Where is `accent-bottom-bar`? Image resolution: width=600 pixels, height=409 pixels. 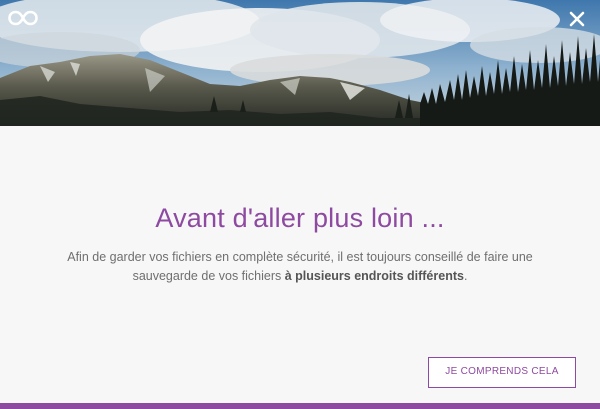
accent-bottom-bar is located at coordinates (300, 406).